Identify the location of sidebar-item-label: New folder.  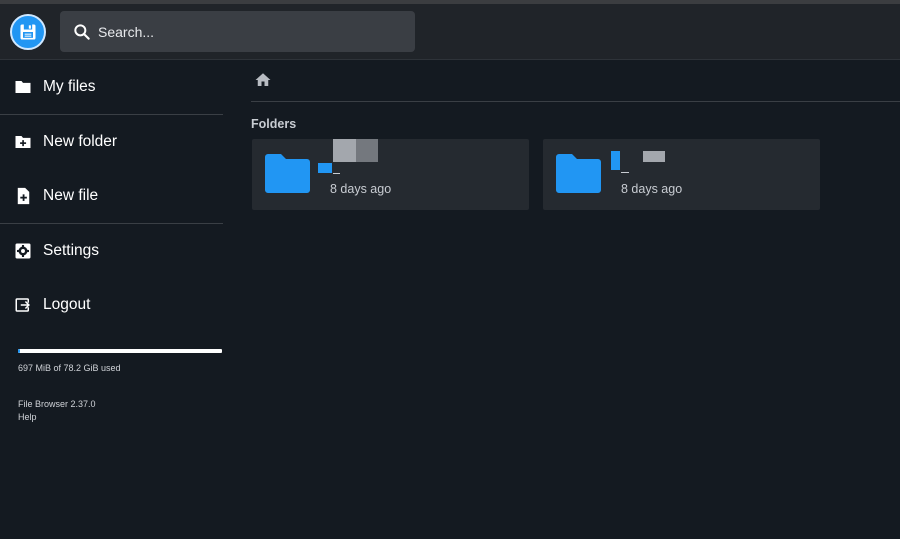
(80, 141).